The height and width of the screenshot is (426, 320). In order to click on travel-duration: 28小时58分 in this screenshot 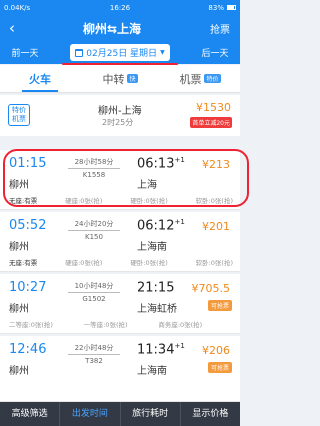, I will do `click(94, 162)`.